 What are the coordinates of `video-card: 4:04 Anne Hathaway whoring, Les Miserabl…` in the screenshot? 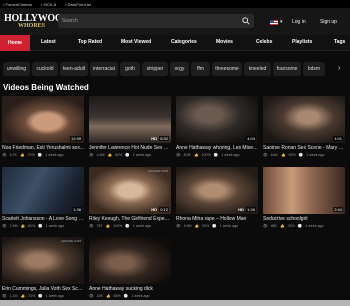 It's located at (217, 126).